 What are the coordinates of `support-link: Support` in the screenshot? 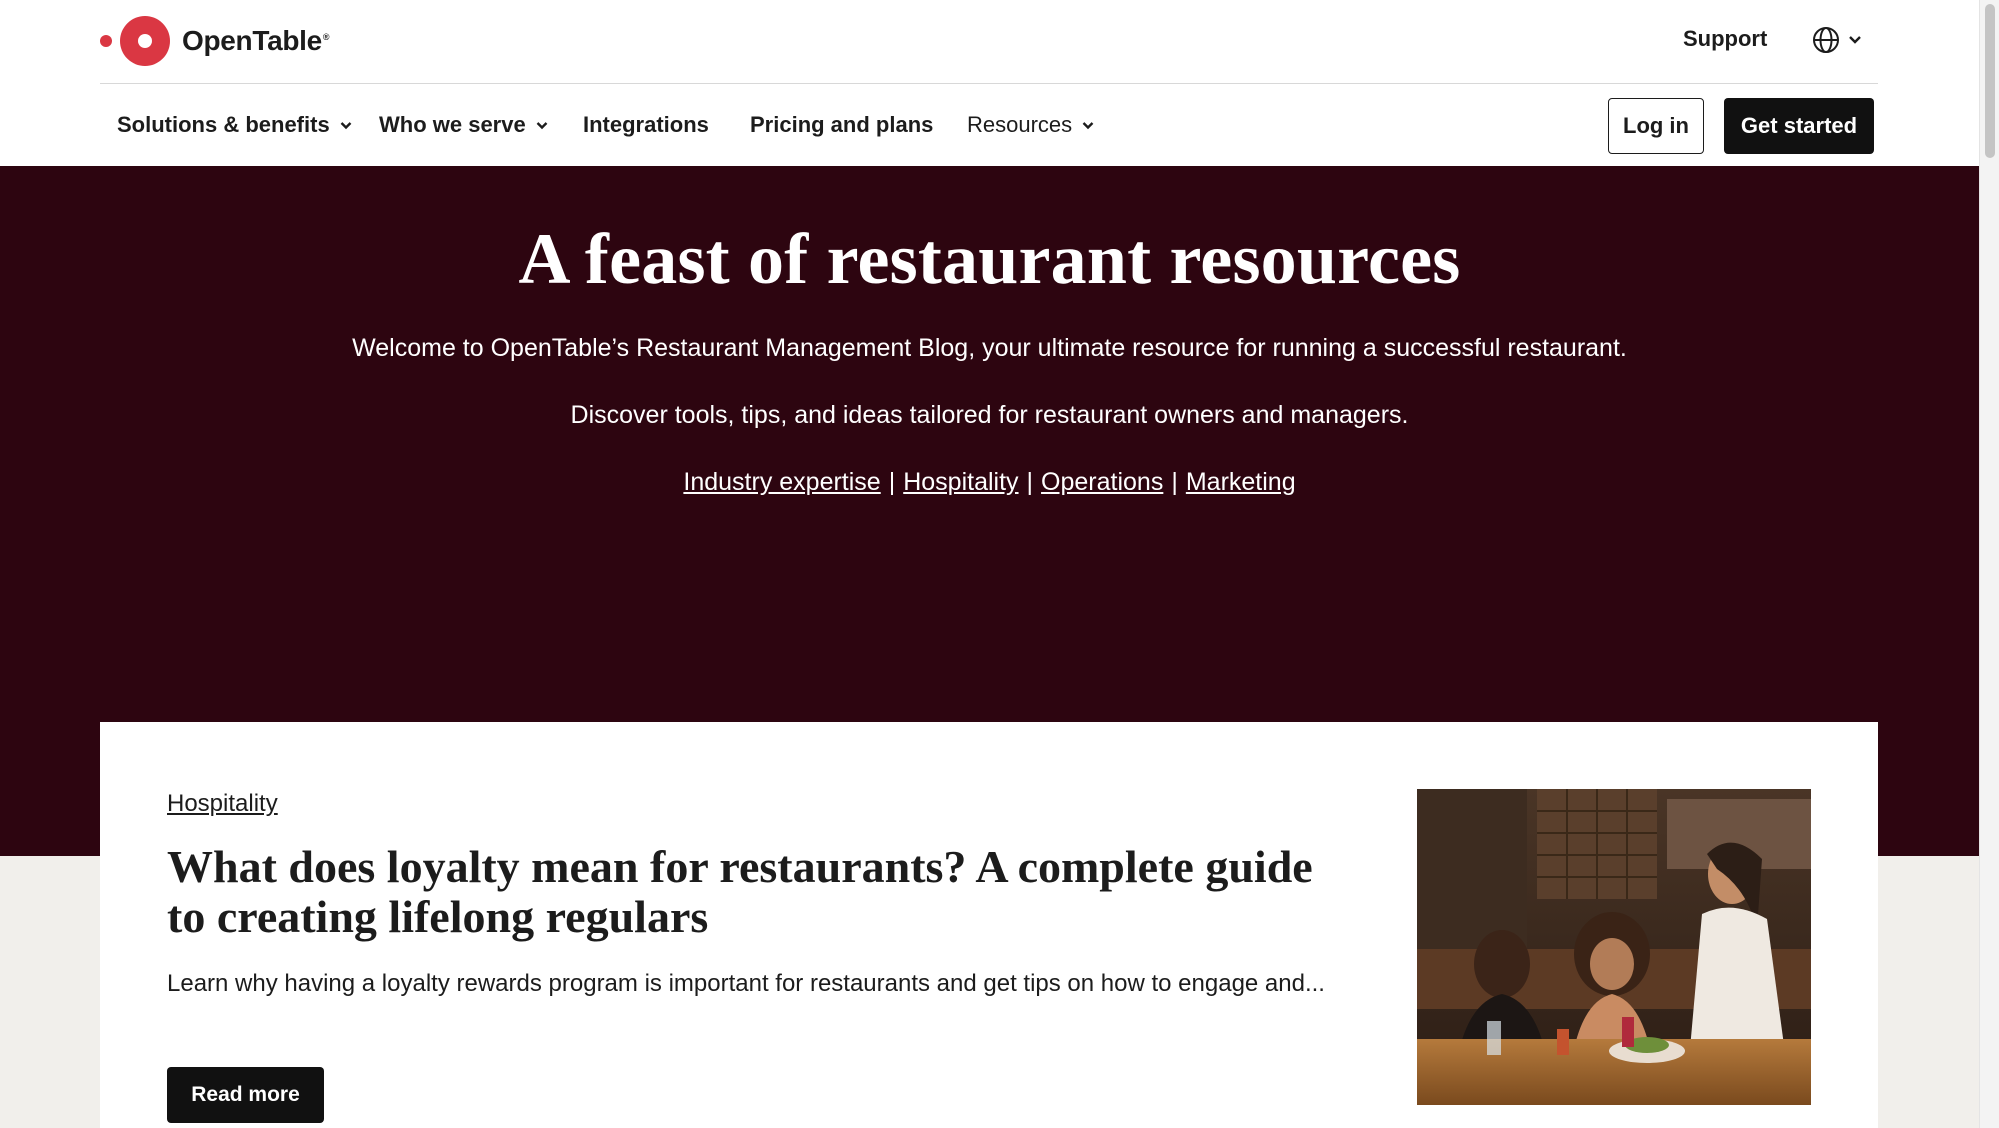 It's located at (1725, 39).